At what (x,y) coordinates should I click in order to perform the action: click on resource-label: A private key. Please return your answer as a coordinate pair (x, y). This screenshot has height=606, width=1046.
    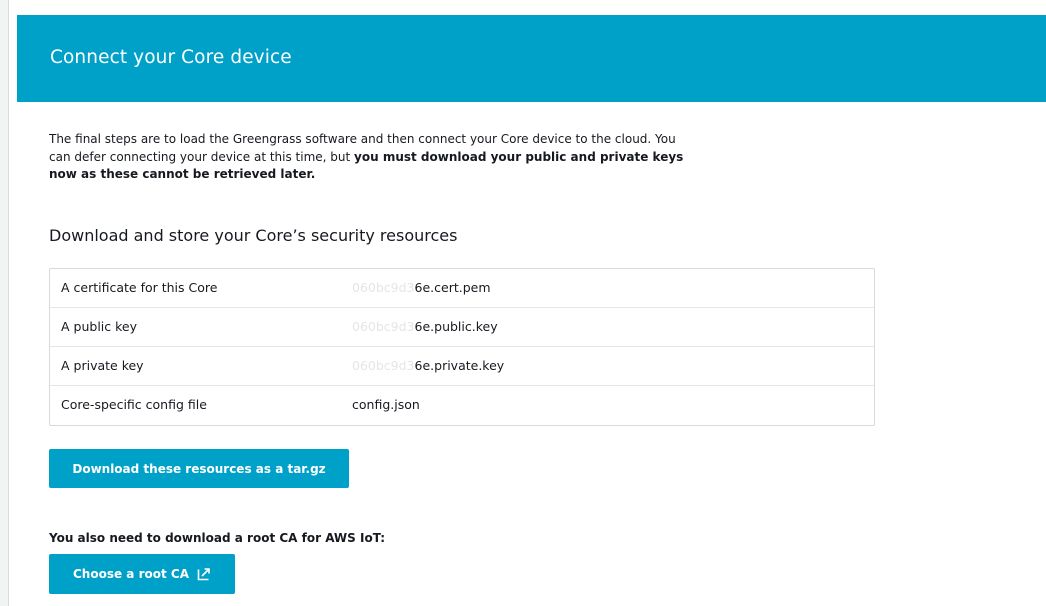
    Looking at the image, I should click on (102, 365).